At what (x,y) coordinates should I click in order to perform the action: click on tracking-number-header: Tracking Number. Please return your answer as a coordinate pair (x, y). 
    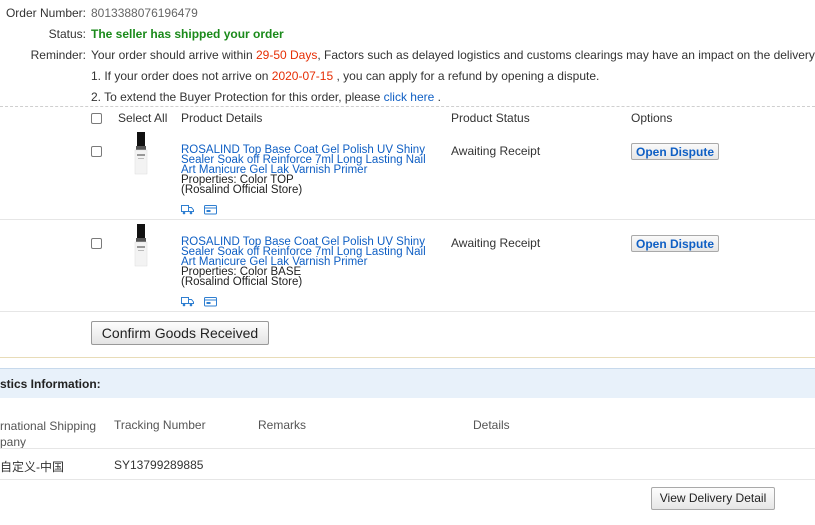
    Looking at the image, I should click on (160, 425).